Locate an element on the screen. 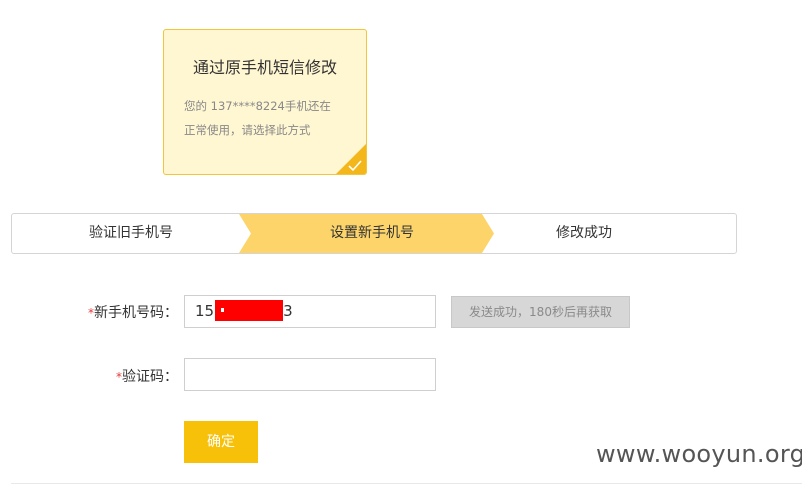 Image resolution: width=802 pixels, height=485 pixels. step-set-new-phone: 设置新手机号 is located at coordinates (372, 233).